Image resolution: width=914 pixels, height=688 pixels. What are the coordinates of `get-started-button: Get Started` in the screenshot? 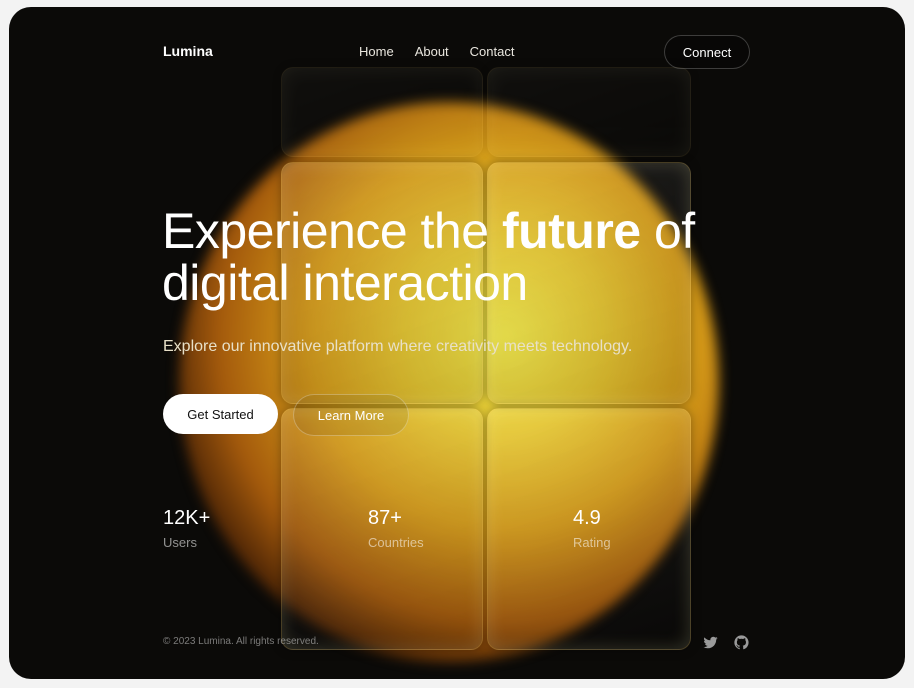 It's located at (220, 414).